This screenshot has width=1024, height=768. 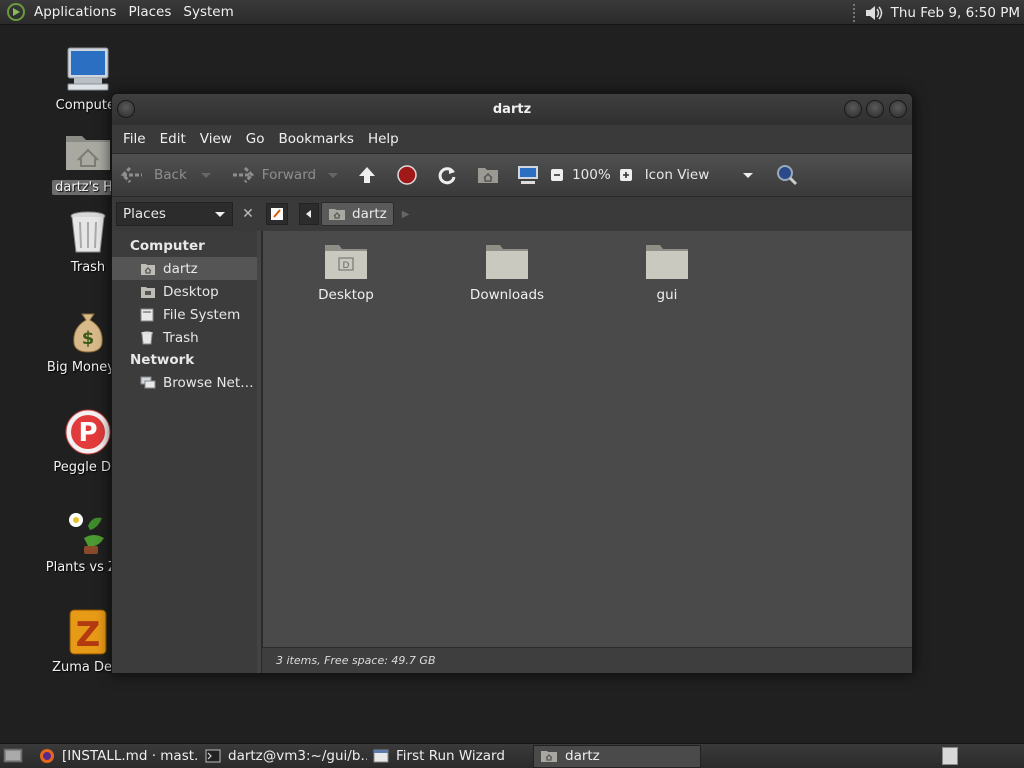 What do you see at coordinates (875, 109) in the screenshot?
I see `maximize-button` at bounding box center [875, 109].